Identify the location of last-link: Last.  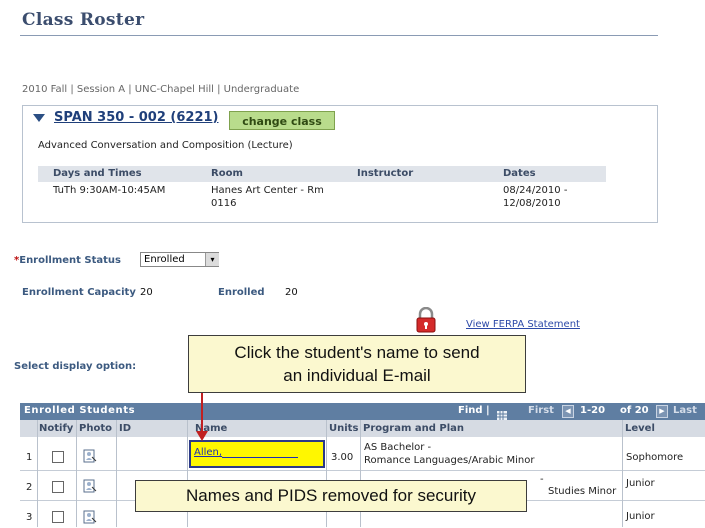
(685, 410).